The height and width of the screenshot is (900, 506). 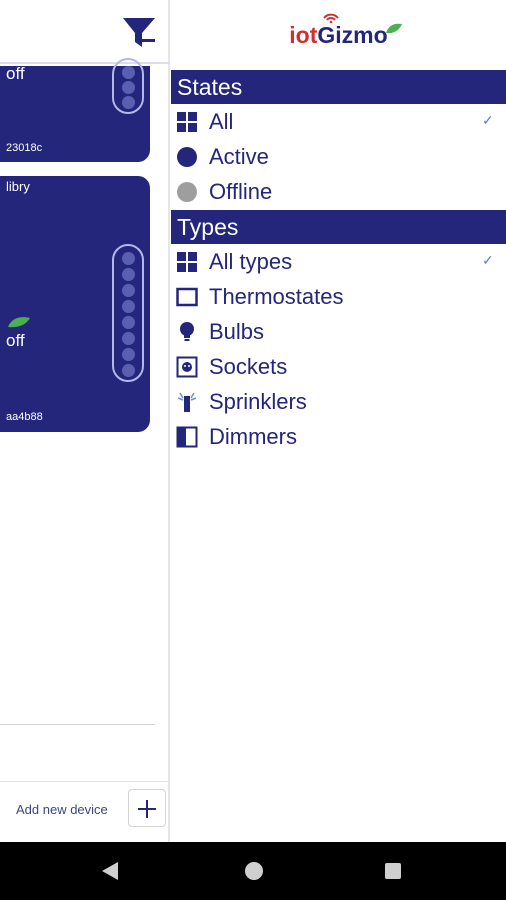 I want to click on filter-label: Offline, so click(x=241, y=191).